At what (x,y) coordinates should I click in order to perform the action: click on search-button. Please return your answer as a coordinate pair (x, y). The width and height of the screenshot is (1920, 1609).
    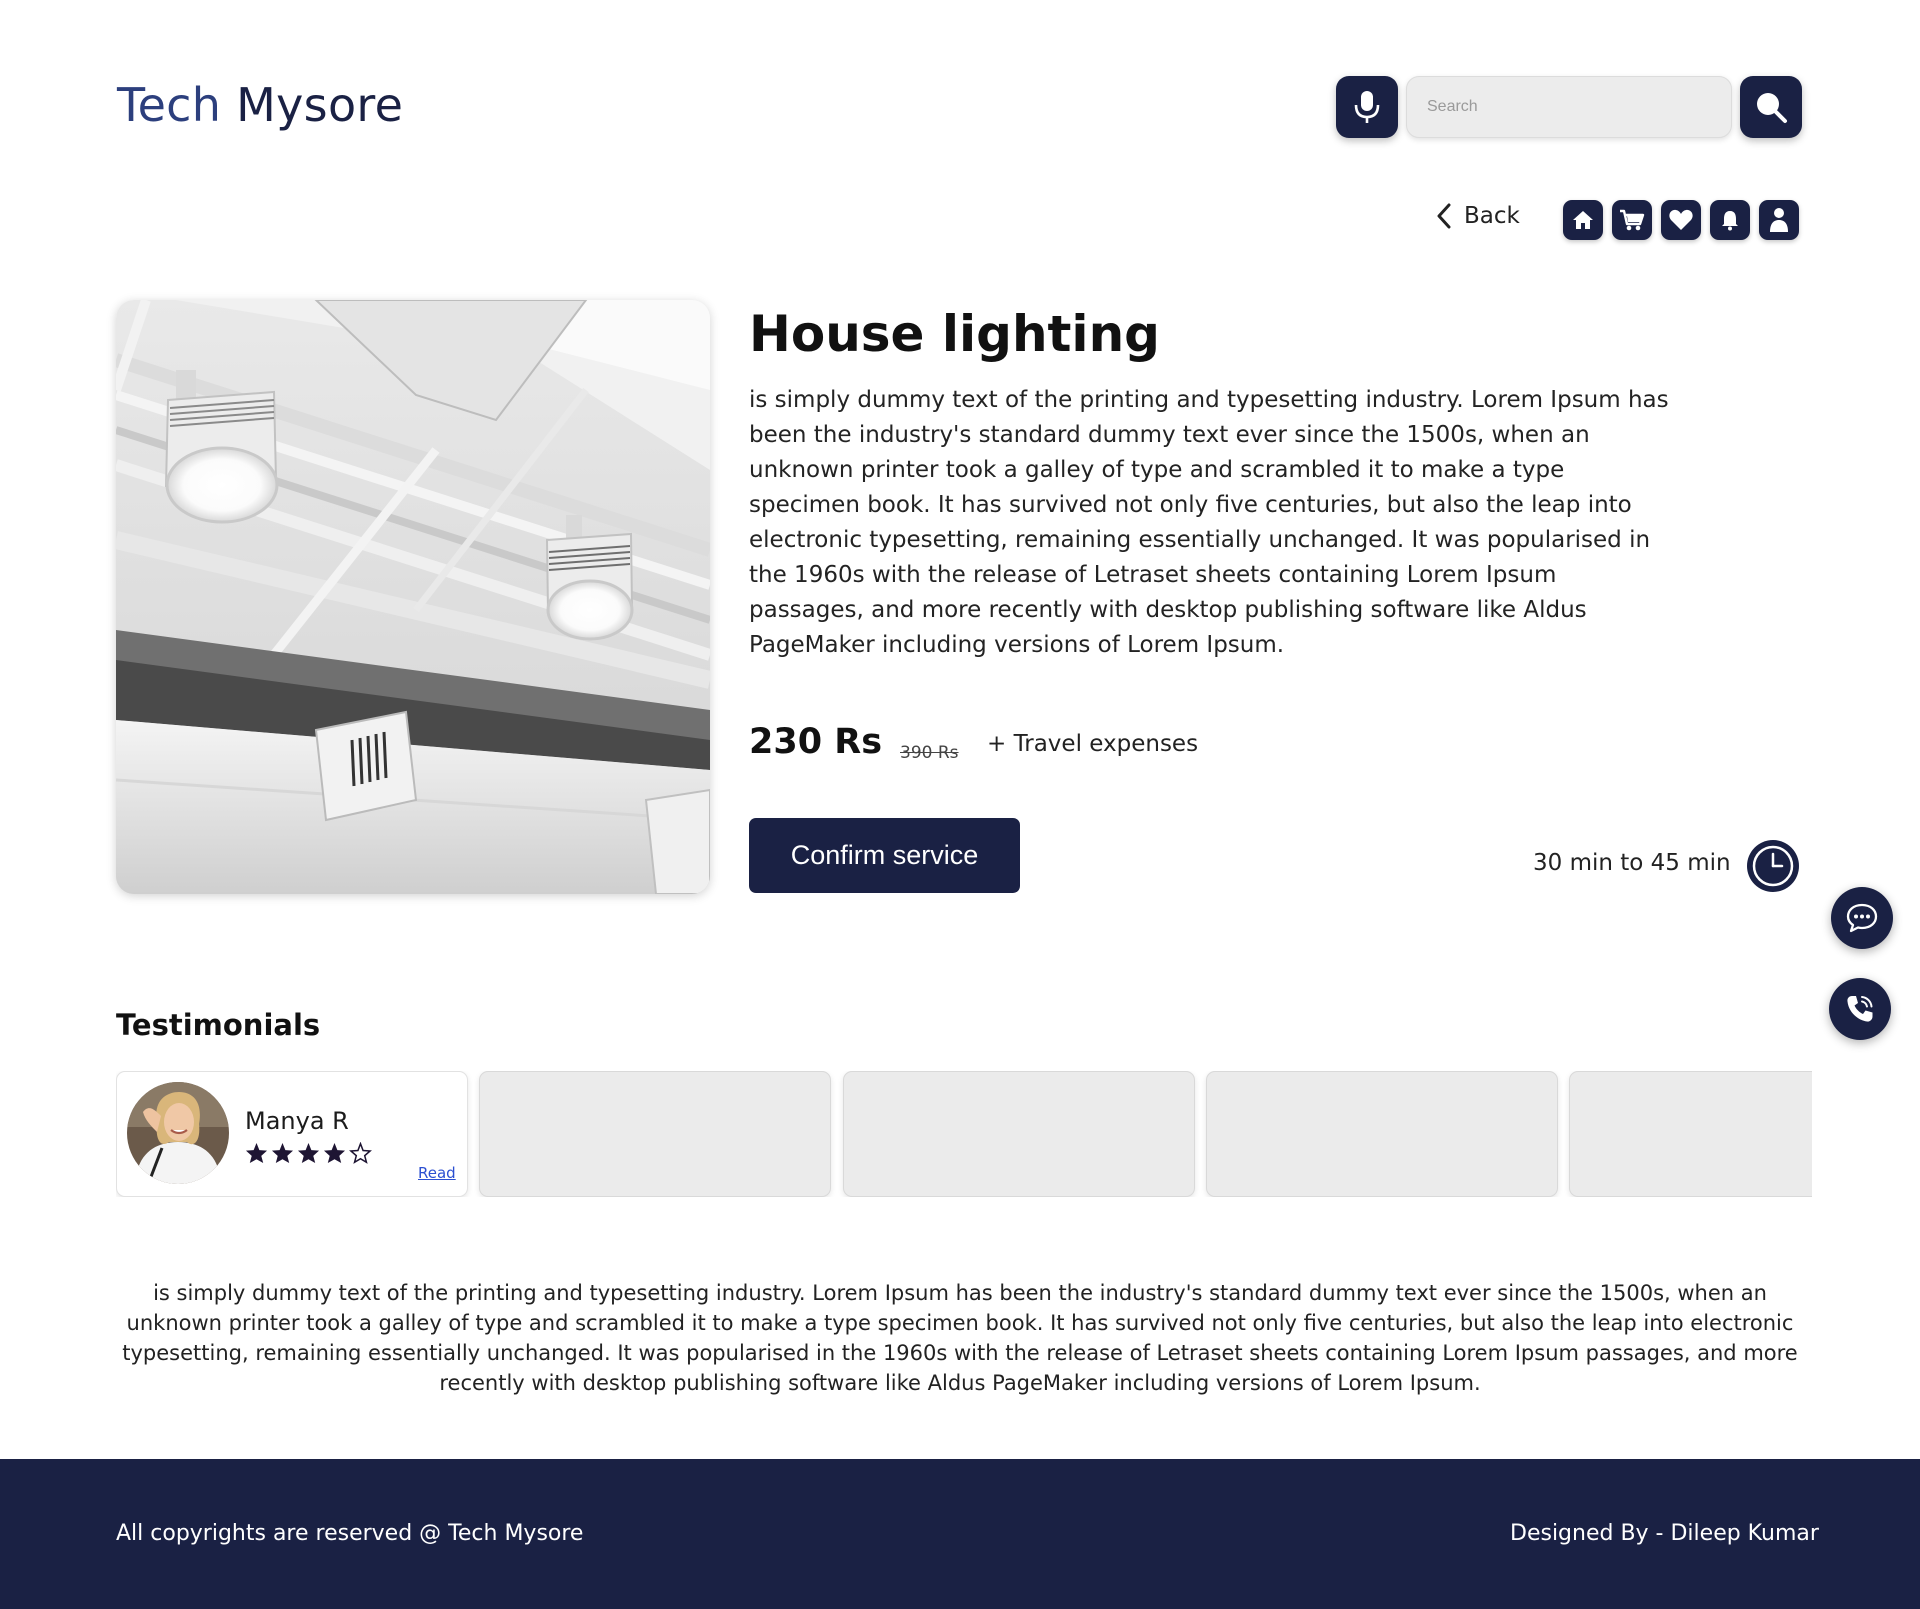
    Looking at the image, I should click on (1771, 107).